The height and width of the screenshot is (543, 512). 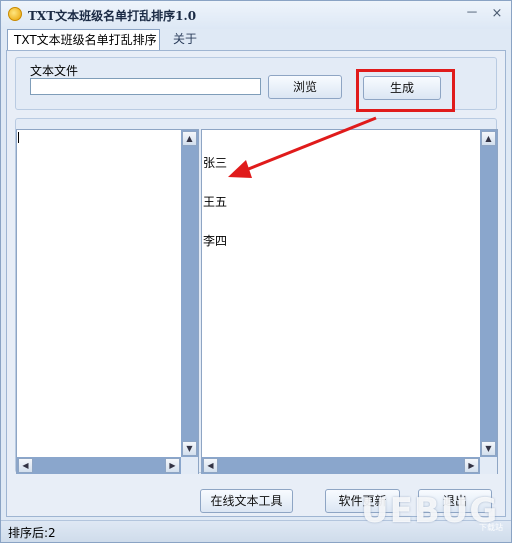 I want to click on source-hscrollbar: ◀ ▶, so click(x=99, y=465).